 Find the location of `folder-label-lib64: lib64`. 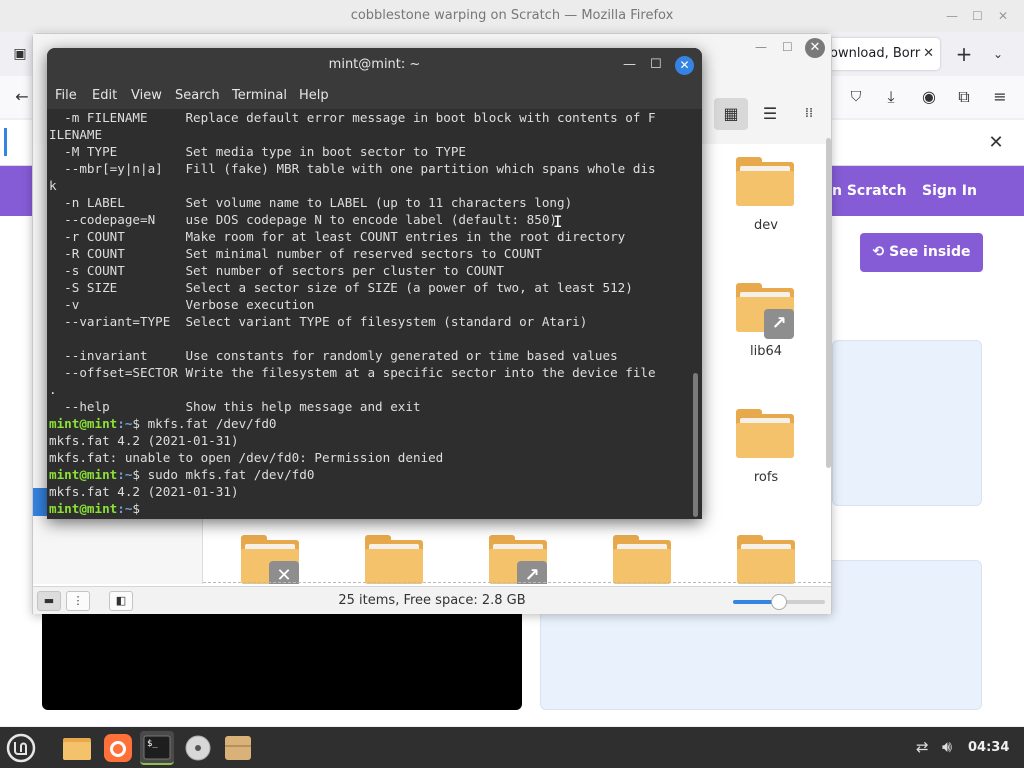

folder-label-lib64: lib64 is located at coordinates (766, 351).